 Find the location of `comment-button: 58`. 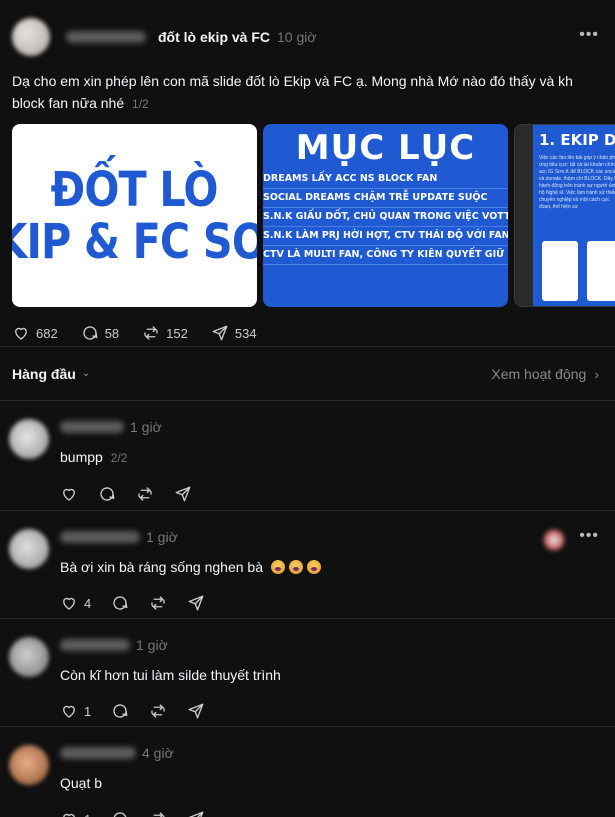

comment-button: 58 is located at coordinates (100, 333).